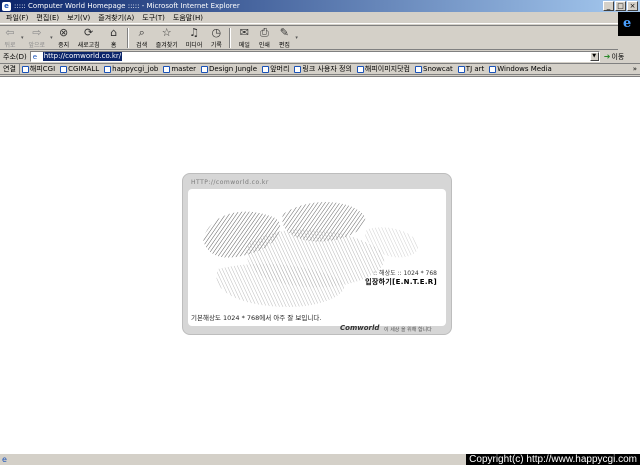 The width and height of the screenshot is (640, 465). I want to click on media-icon: ♫, so click(194, 32).